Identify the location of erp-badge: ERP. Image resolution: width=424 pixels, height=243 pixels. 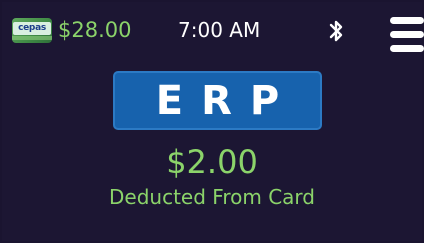
(217, 100).